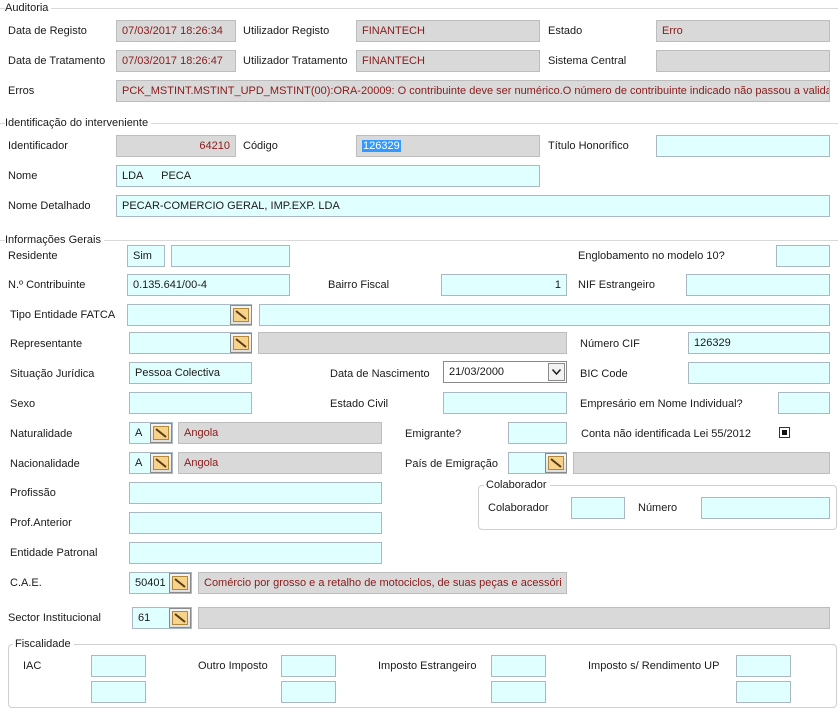 The width and height of the screenshot is (838, 711). What do you see at coordinates (473, 206) in the screenshot?
I see `nome-detalhado-field: PECAR-COMERCIO GERAL, IMP.EXP. LDA` at bounding box center [473, 206].